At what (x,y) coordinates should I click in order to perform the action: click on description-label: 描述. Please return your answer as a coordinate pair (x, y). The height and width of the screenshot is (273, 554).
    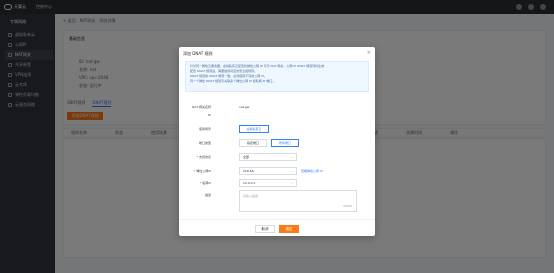
    Looking at the image, I should click on (207, 195).